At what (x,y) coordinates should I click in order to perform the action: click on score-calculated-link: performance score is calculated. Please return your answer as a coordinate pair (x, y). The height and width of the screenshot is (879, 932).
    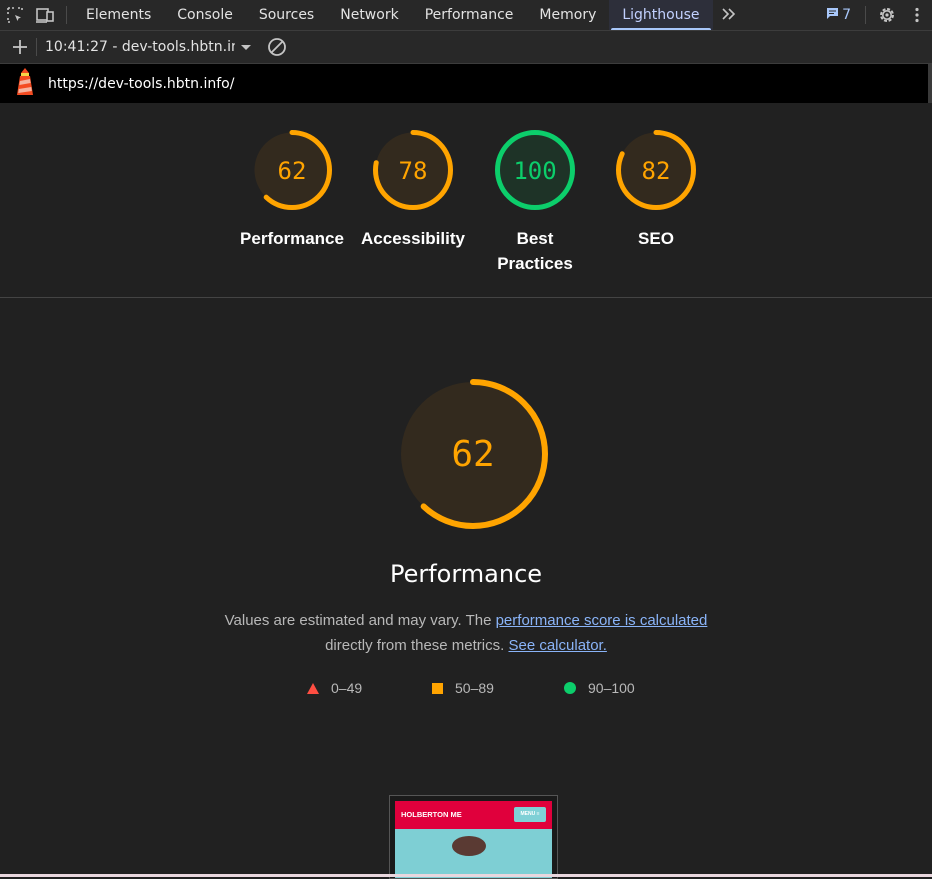
    Looking at the image, I should click on (602, 620).